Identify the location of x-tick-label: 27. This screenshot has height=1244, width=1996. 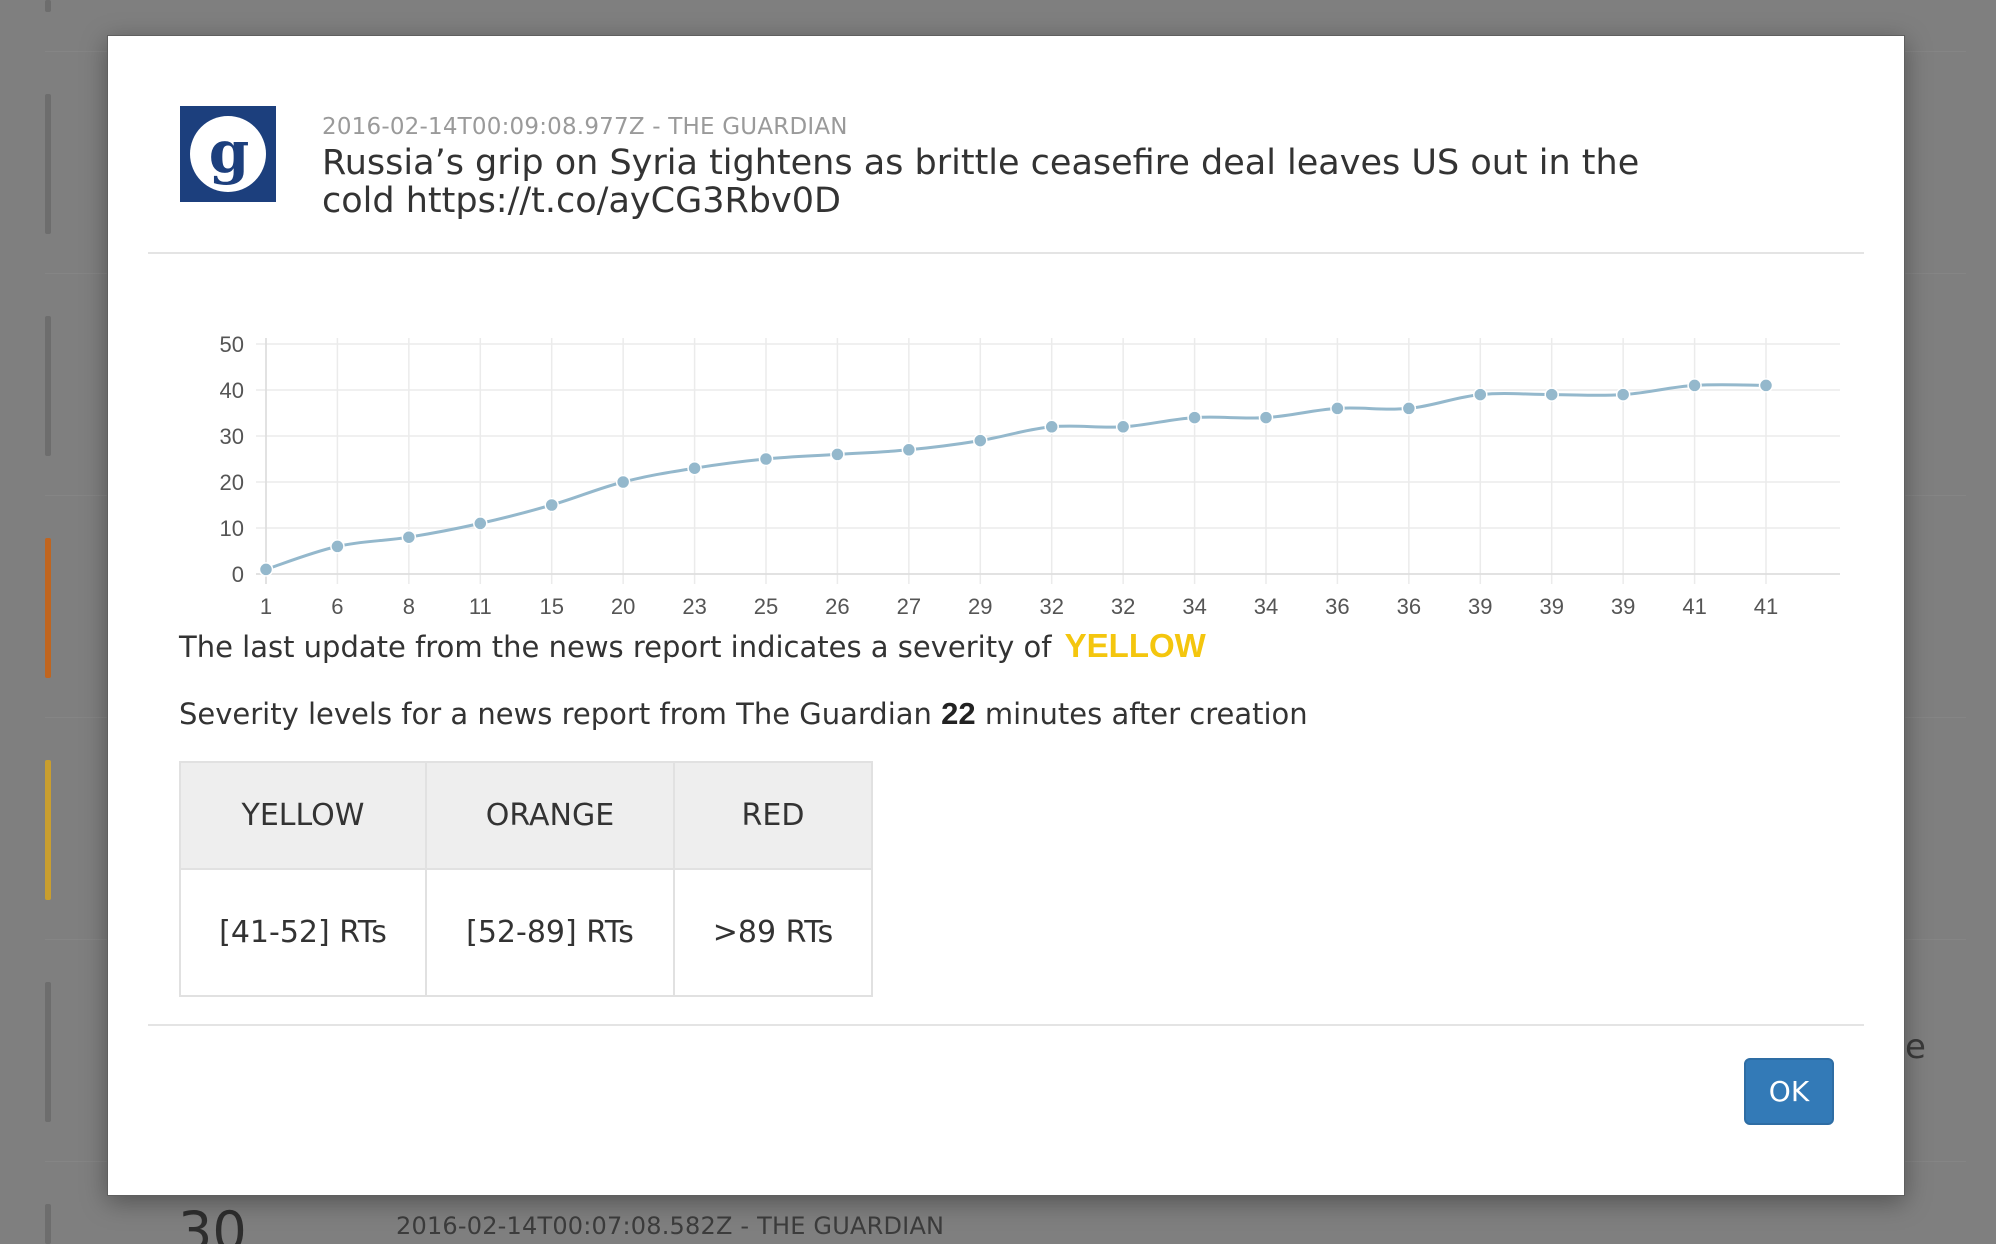
(909, 606).